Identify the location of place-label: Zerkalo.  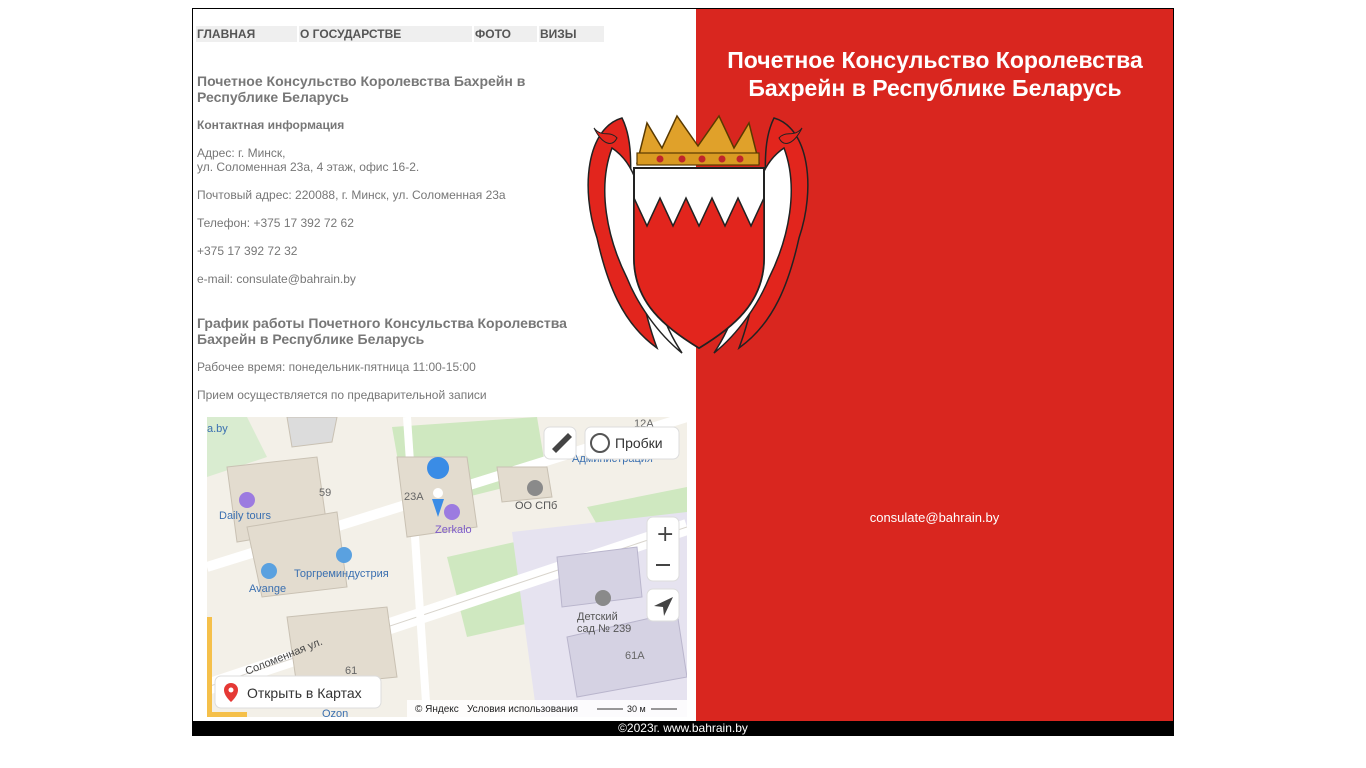
(453, 530).